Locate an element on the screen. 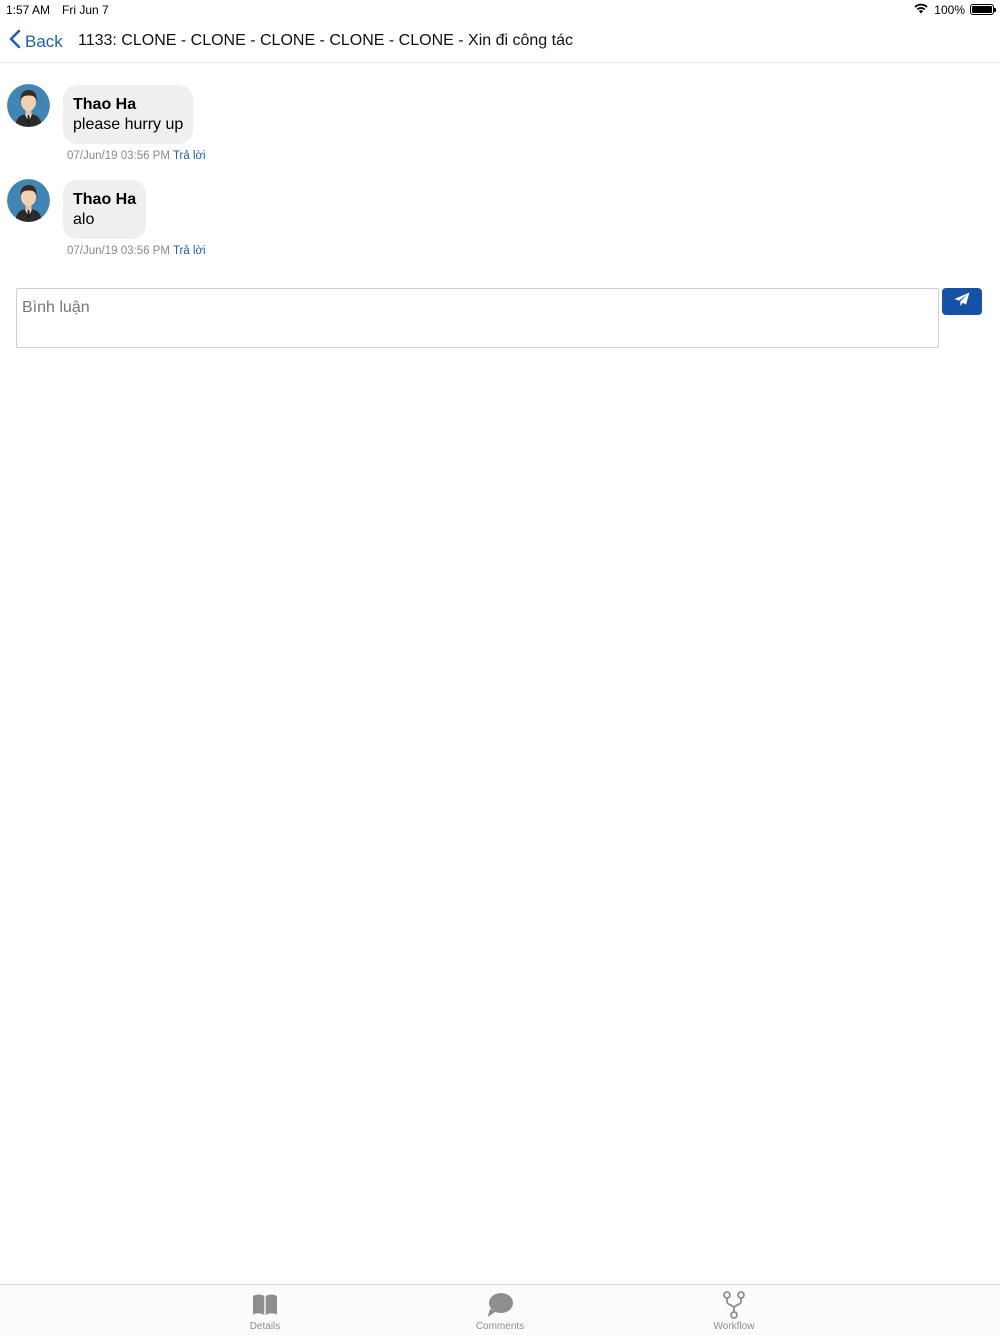  comment-text: please hurry up is located at coordinates (128, 124).